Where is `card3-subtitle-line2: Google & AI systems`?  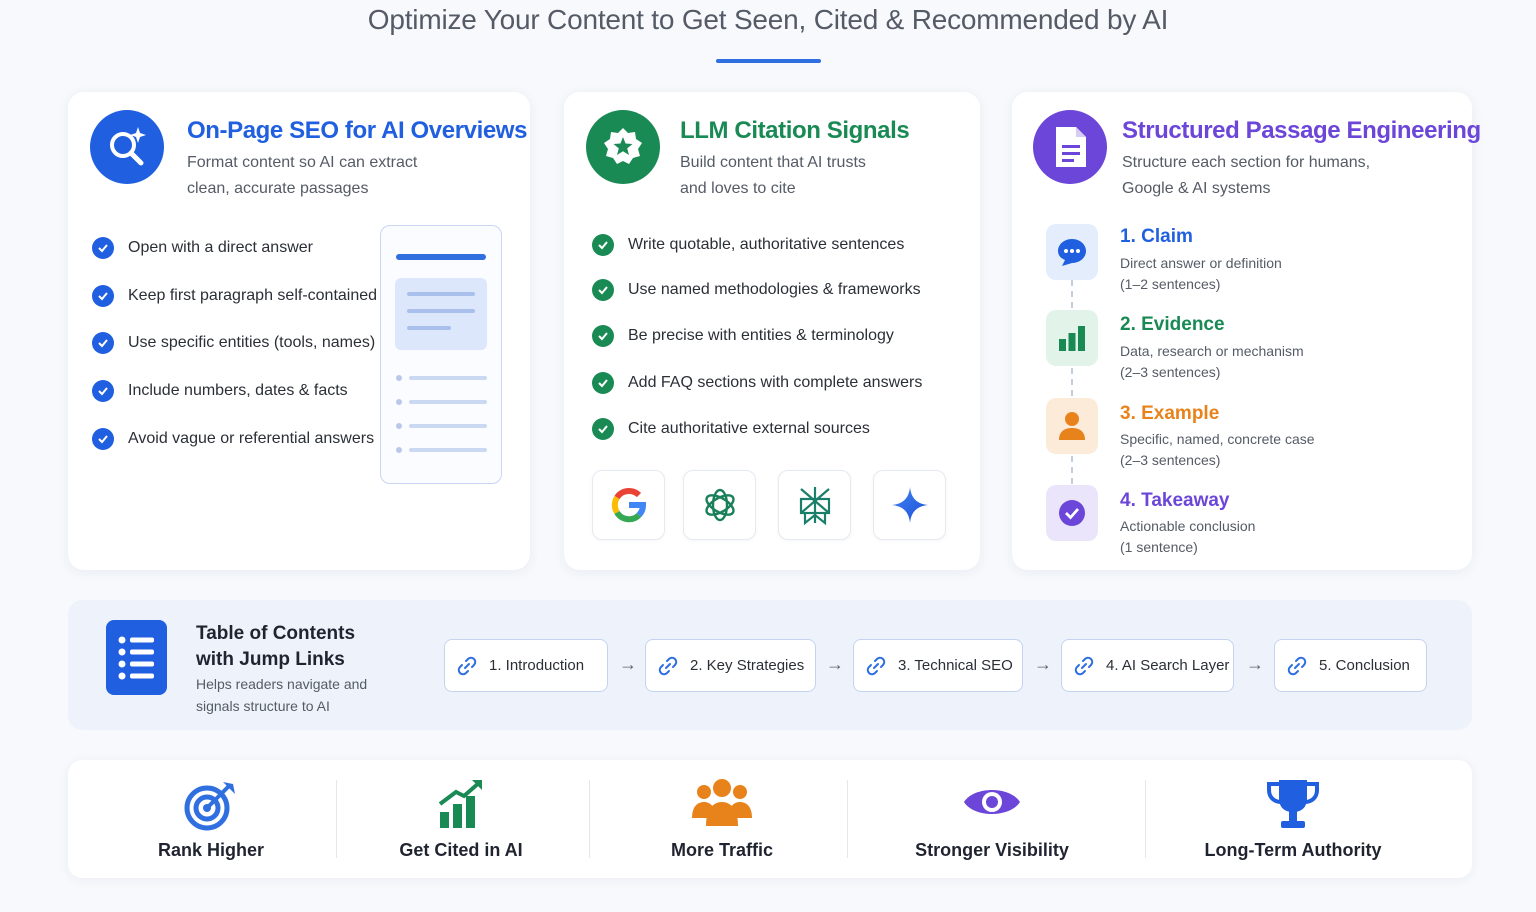
card3-subtitle-line2: Google & AI systems is located at coordinates (1196, 188).